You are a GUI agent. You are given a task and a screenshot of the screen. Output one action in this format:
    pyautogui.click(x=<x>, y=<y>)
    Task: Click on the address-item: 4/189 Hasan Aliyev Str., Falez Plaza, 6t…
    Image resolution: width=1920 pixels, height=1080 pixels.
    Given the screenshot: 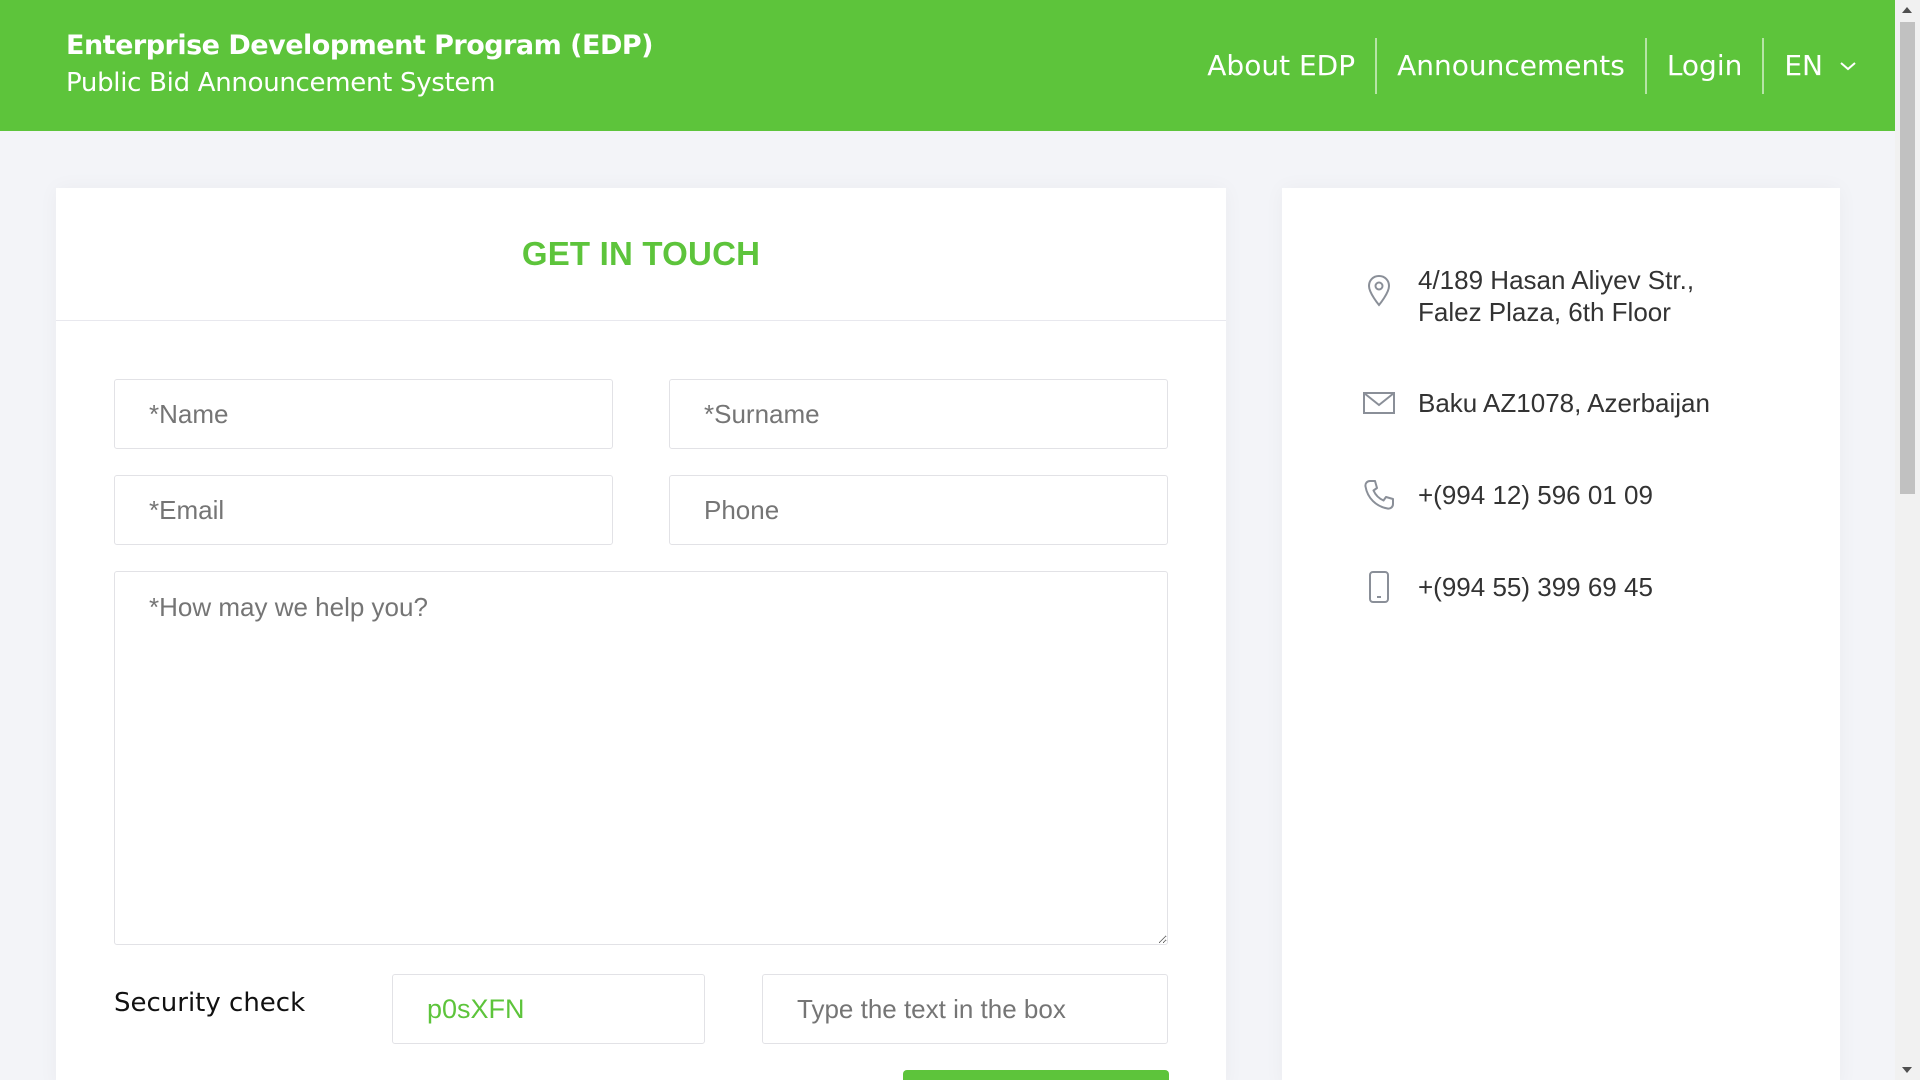 What is the action you would take?
    pyautogui.click(x=1527, y=296)
    